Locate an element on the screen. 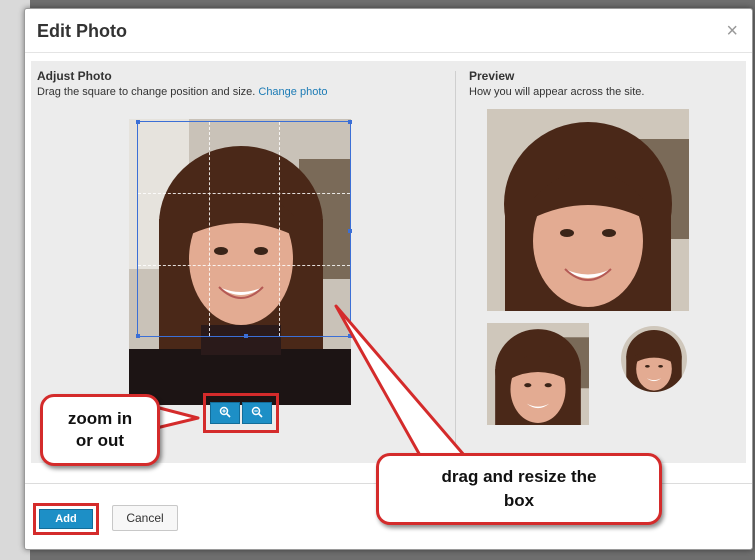  zoom-out-button is located at coordinates (257, 413).